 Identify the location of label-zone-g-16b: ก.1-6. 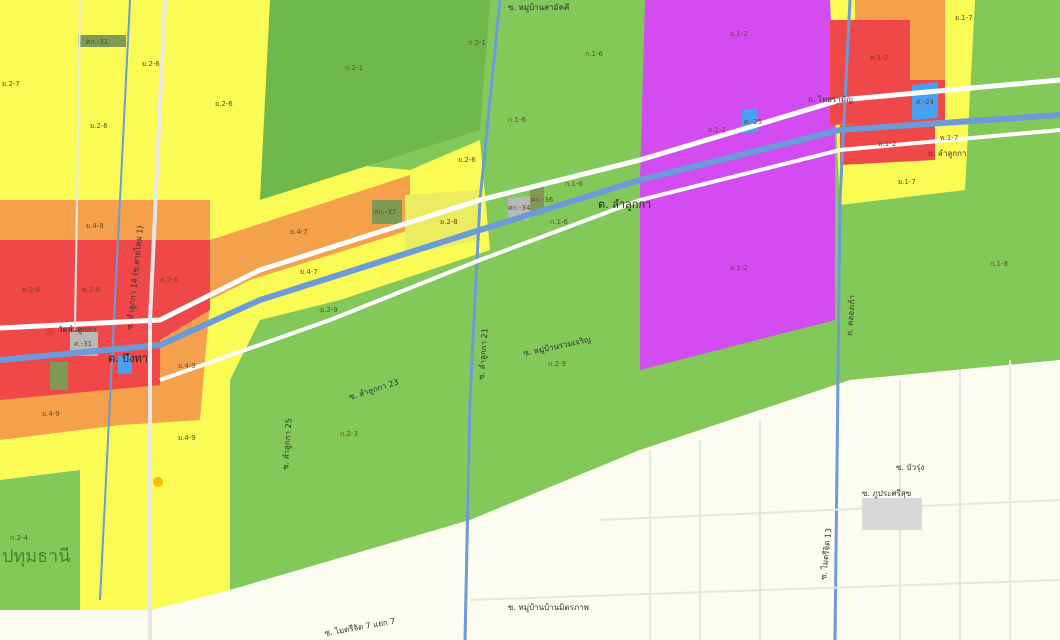
(517, 120).